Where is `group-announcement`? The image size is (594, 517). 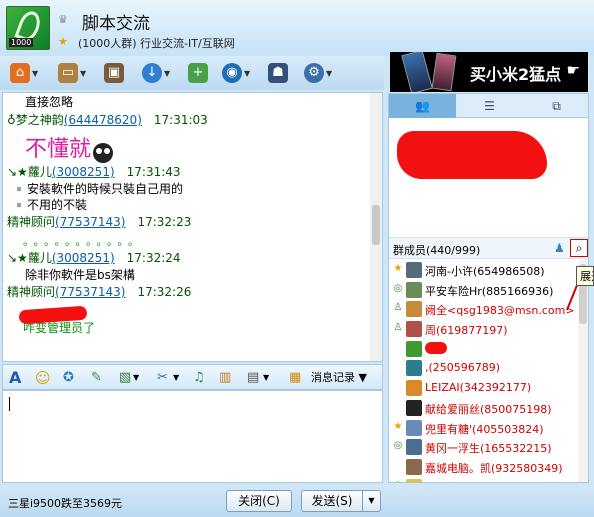
group-announcement is located at coordinates (488, 215).